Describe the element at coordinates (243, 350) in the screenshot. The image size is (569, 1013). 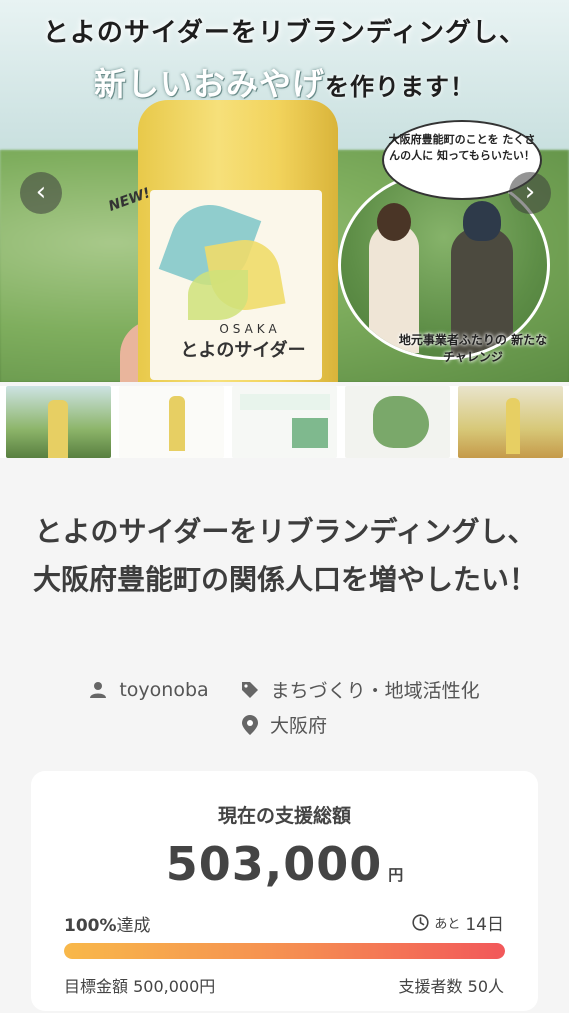
I see `bottle-name-text: とよのサイダー` at that location.